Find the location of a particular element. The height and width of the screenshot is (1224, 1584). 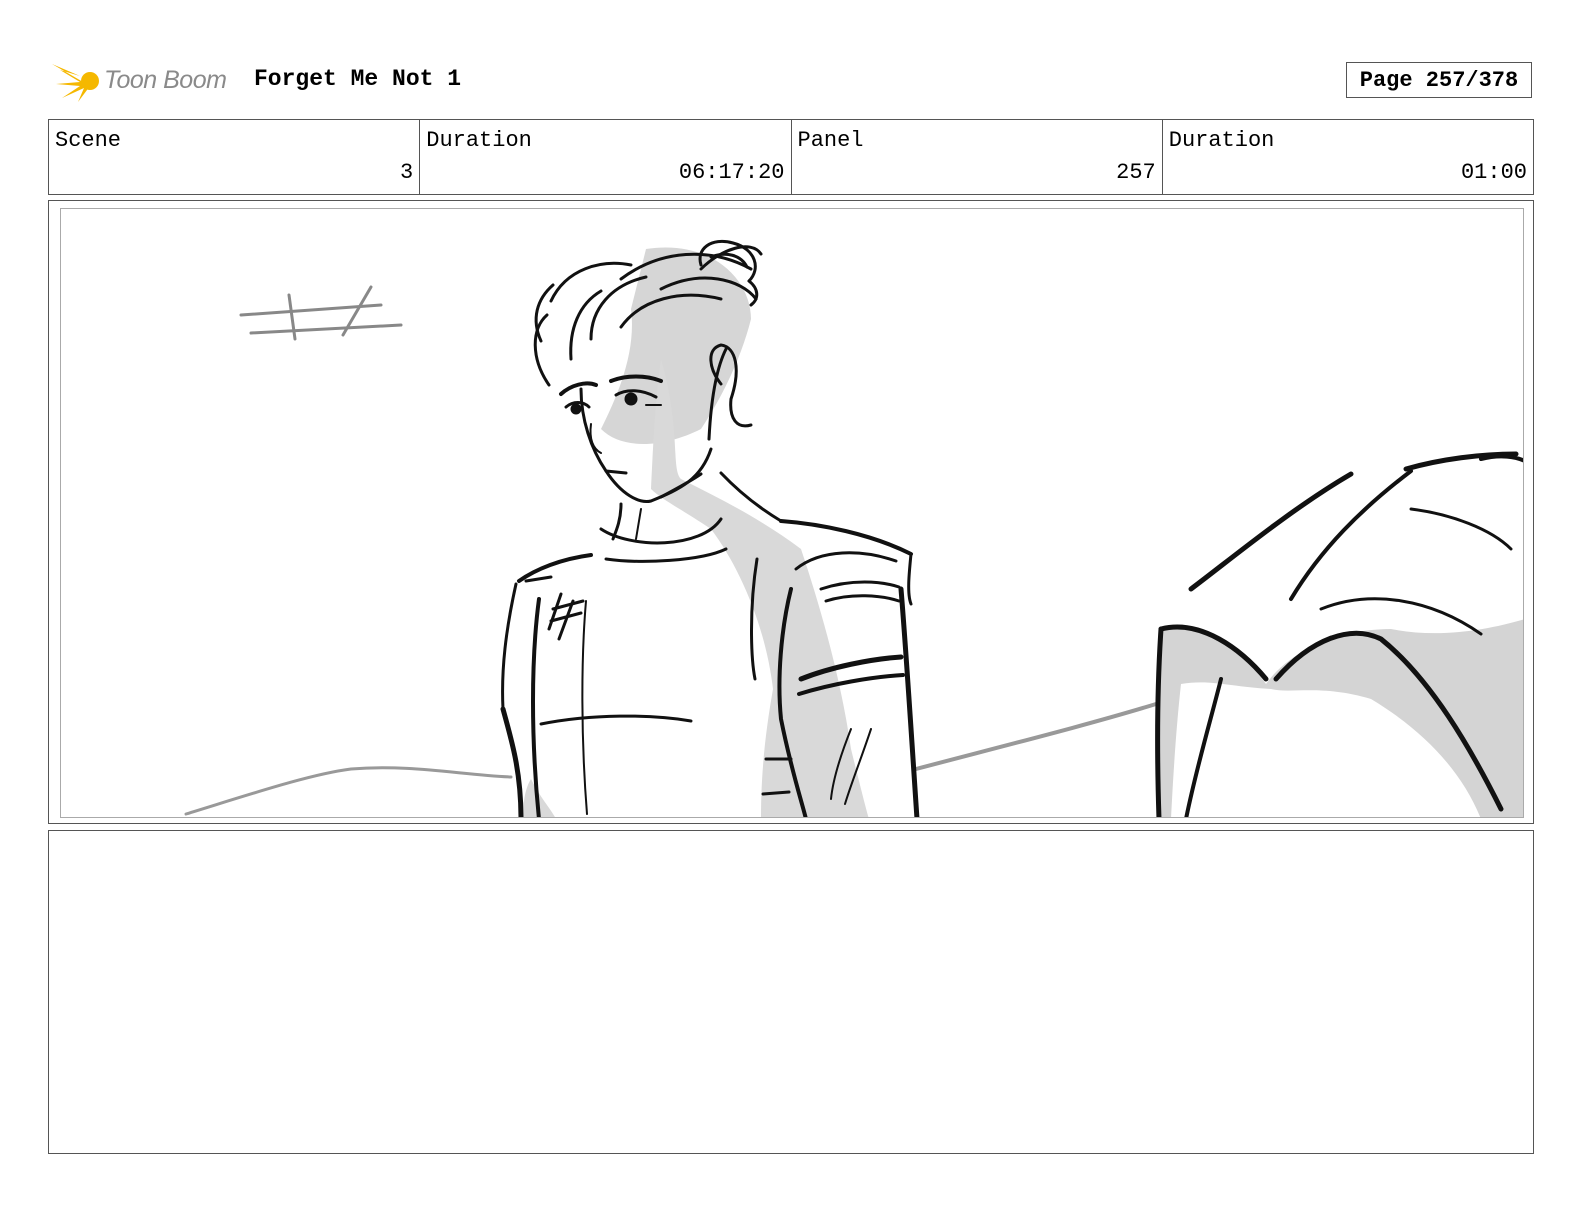

panel-duration-label: Duration is located at coordinates (1221, 140).